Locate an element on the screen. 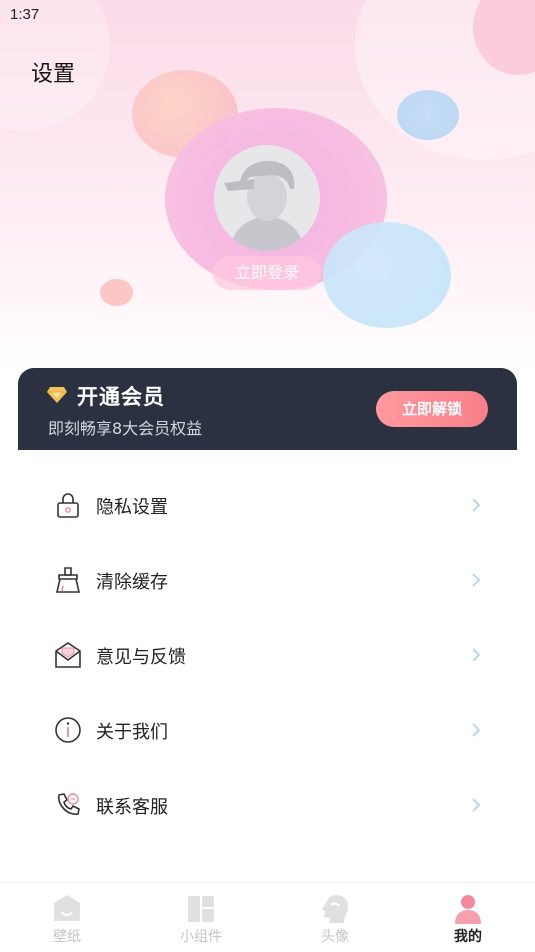 The width and height of the screenshot is (535, 952). phone-icon is located at coordinates (69, 804).